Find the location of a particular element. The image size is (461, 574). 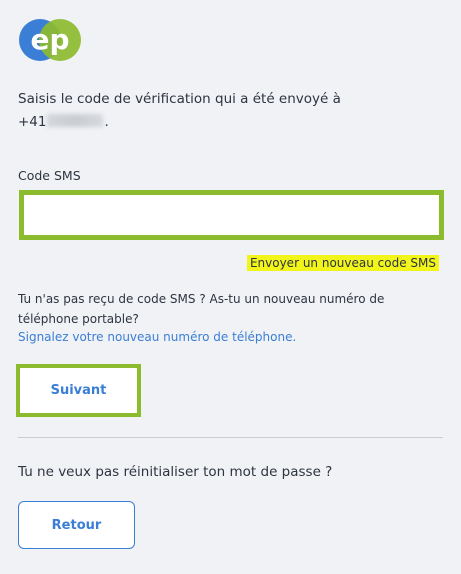

logo-text: ep is located at coordinates (49, 39).